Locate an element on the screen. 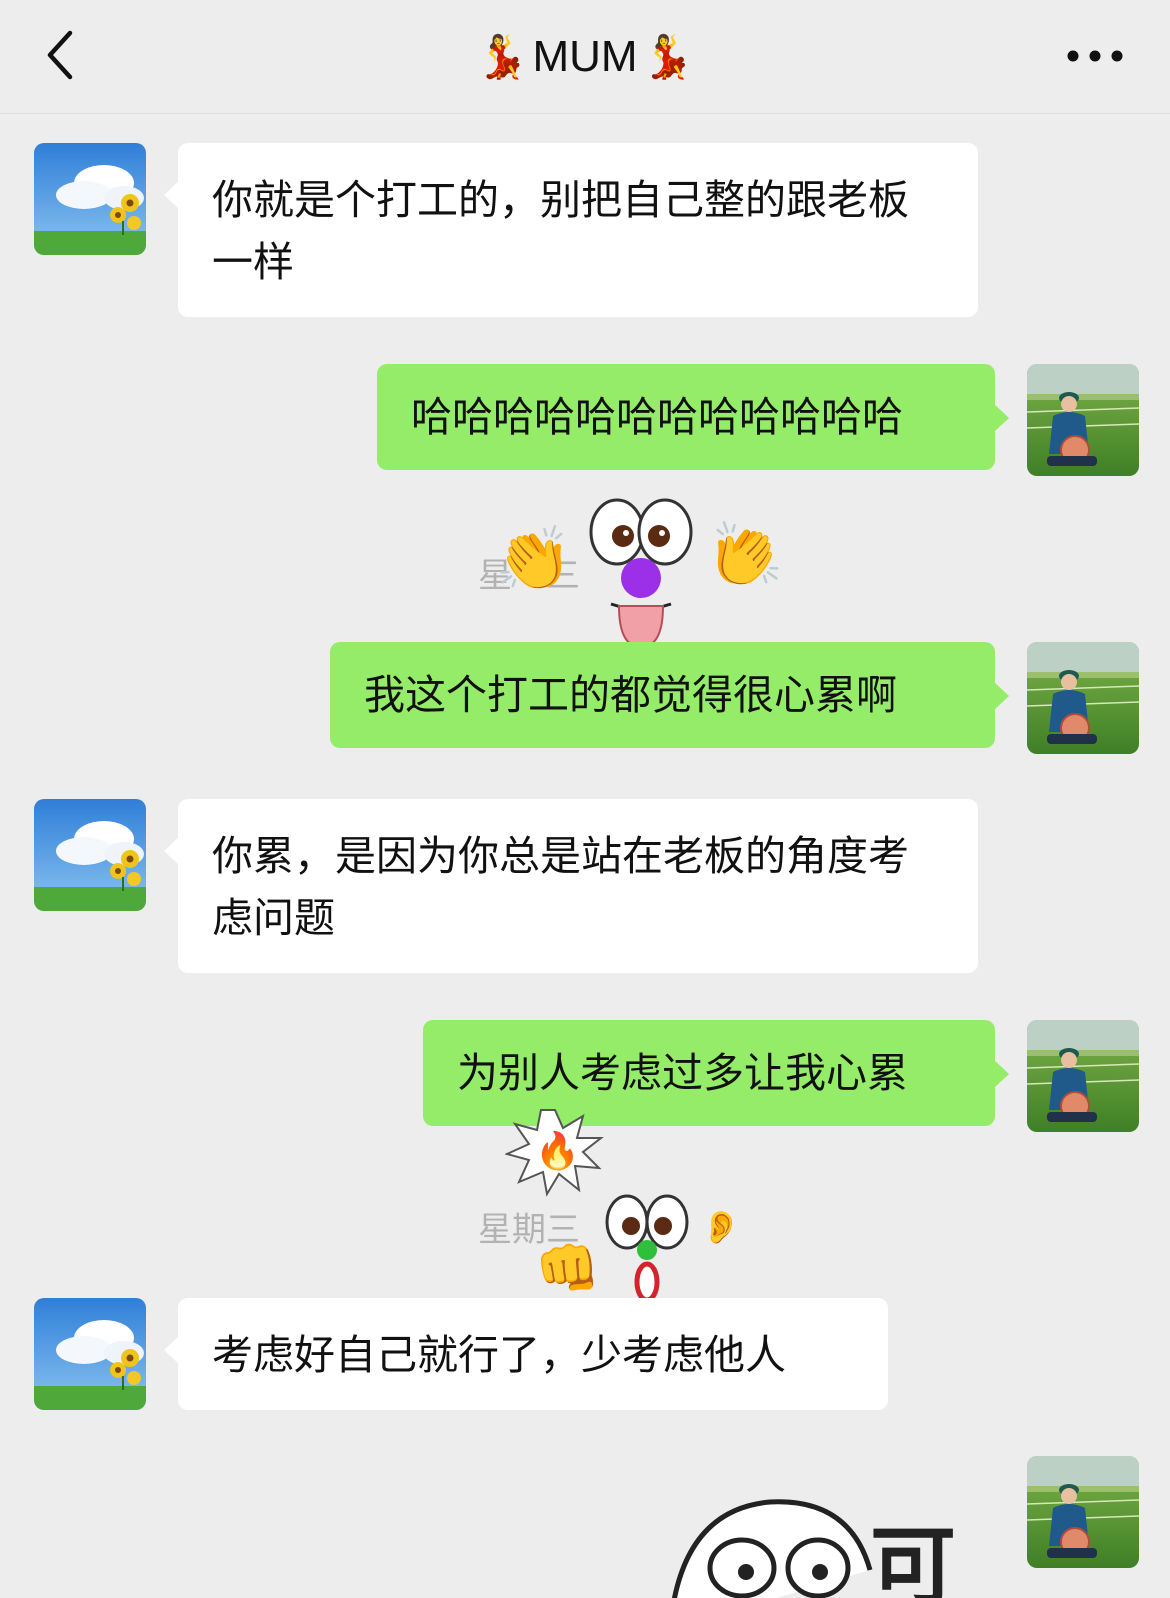  clap-right-icon: 👏 is located at coordinates (746, 554).